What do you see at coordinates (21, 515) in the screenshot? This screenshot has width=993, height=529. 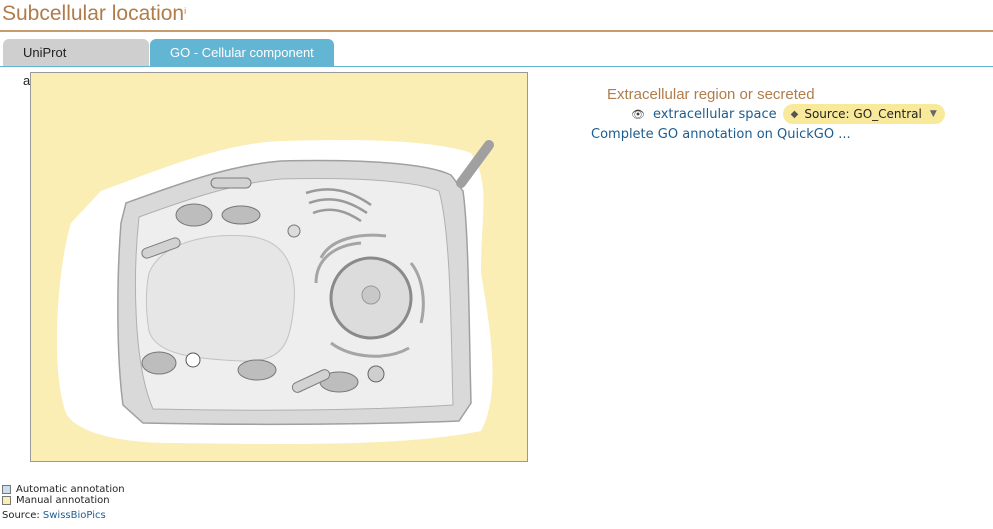 I see `source-prefix: Source:` at bounding box center [21, 515].